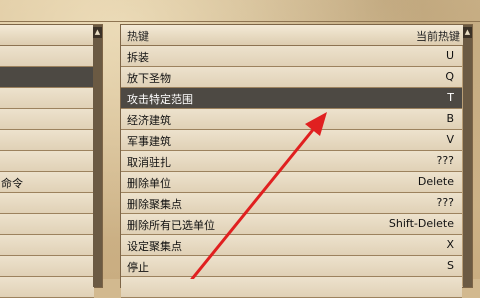 The height and width of the screenshot is (298, 480). What do you see at coordinates (291, 287) in the screenshot?
I see `hotkey-row` at bounding box center [291, 287].